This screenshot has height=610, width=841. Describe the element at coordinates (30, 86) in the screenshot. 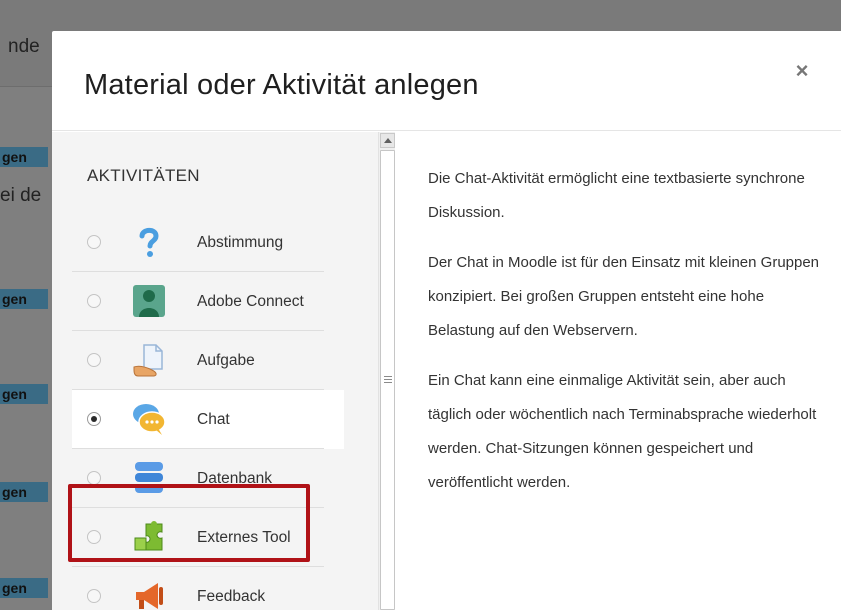

I see `background-divider` at that location.